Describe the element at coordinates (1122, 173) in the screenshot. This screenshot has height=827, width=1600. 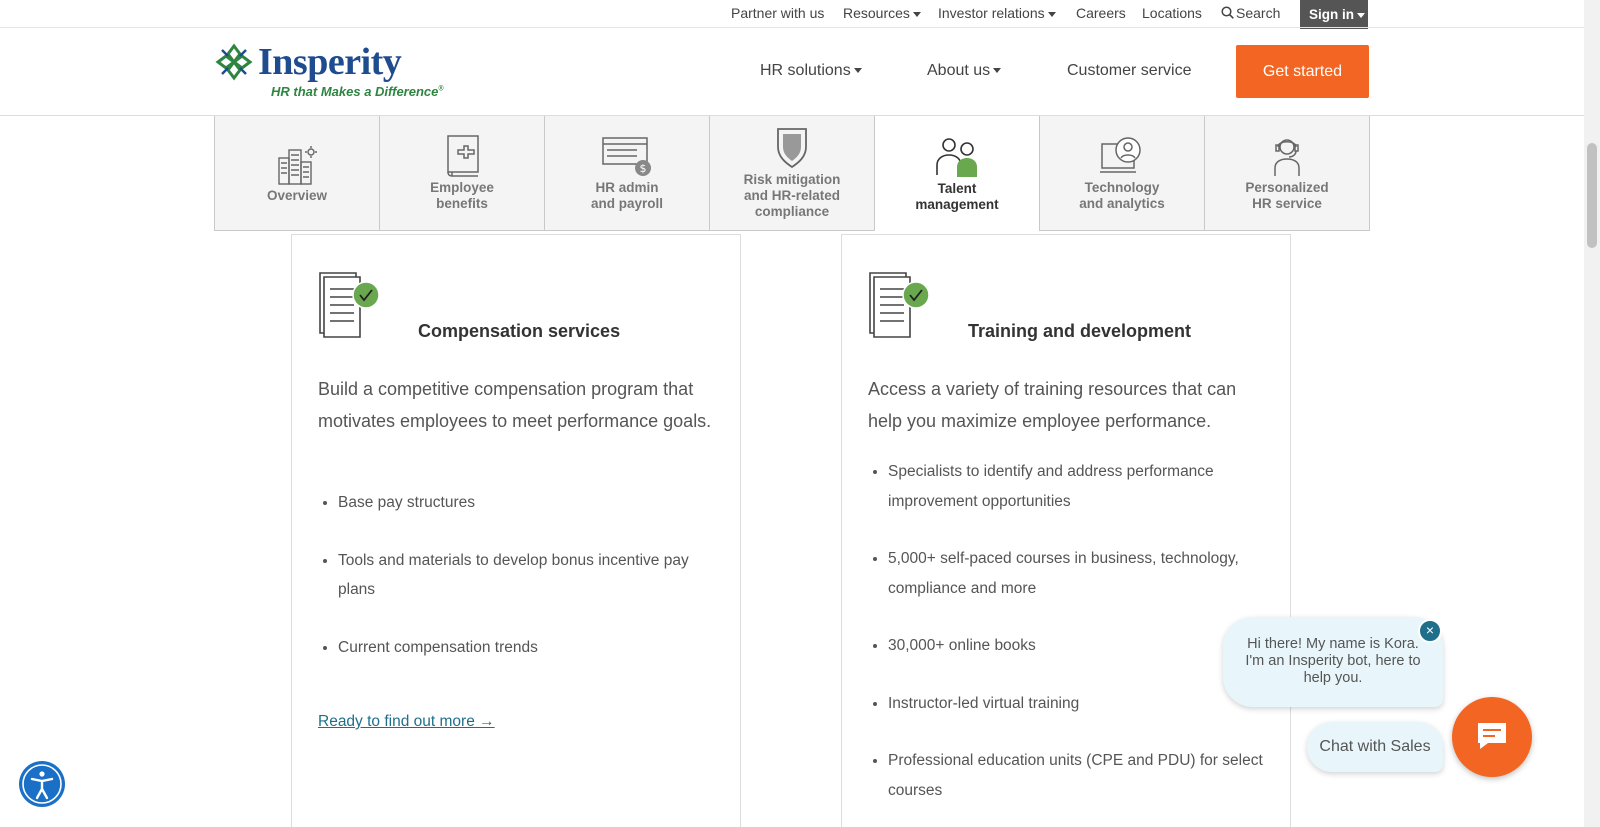
I see `tab-technology-analytics: Technology and analytics` at that location.